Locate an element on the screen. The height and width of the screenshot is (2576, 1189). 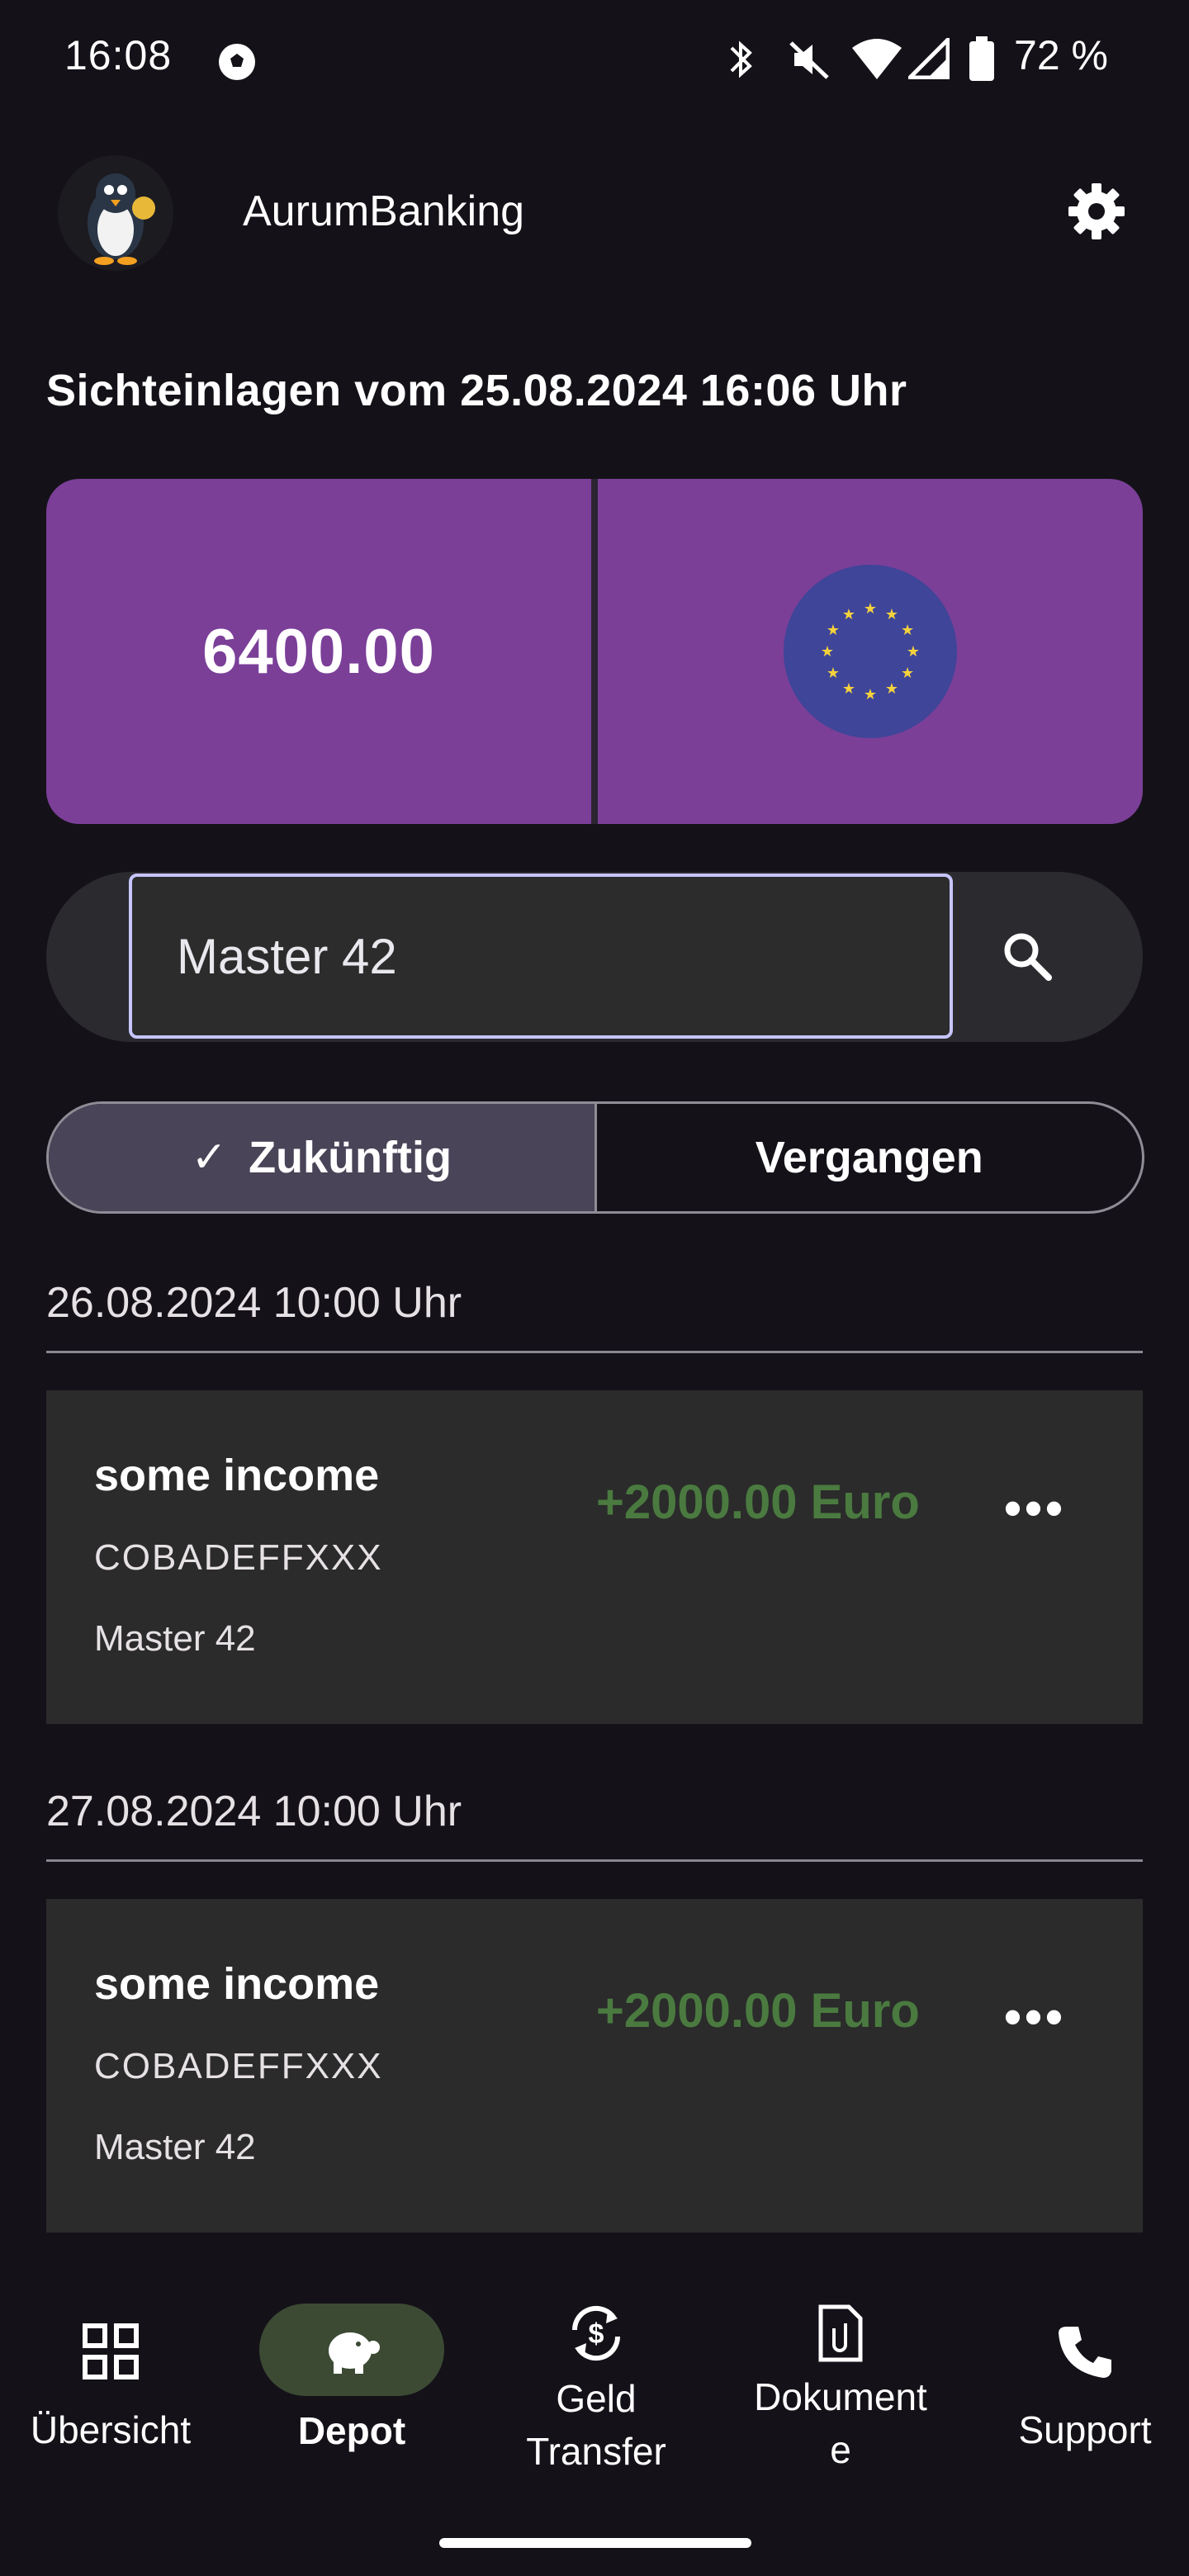
currency-panel: ★ ★ ★ ★ ★ ★ ★ ★ ★ ★ ★ ★ is located at coordinates (870, 651).